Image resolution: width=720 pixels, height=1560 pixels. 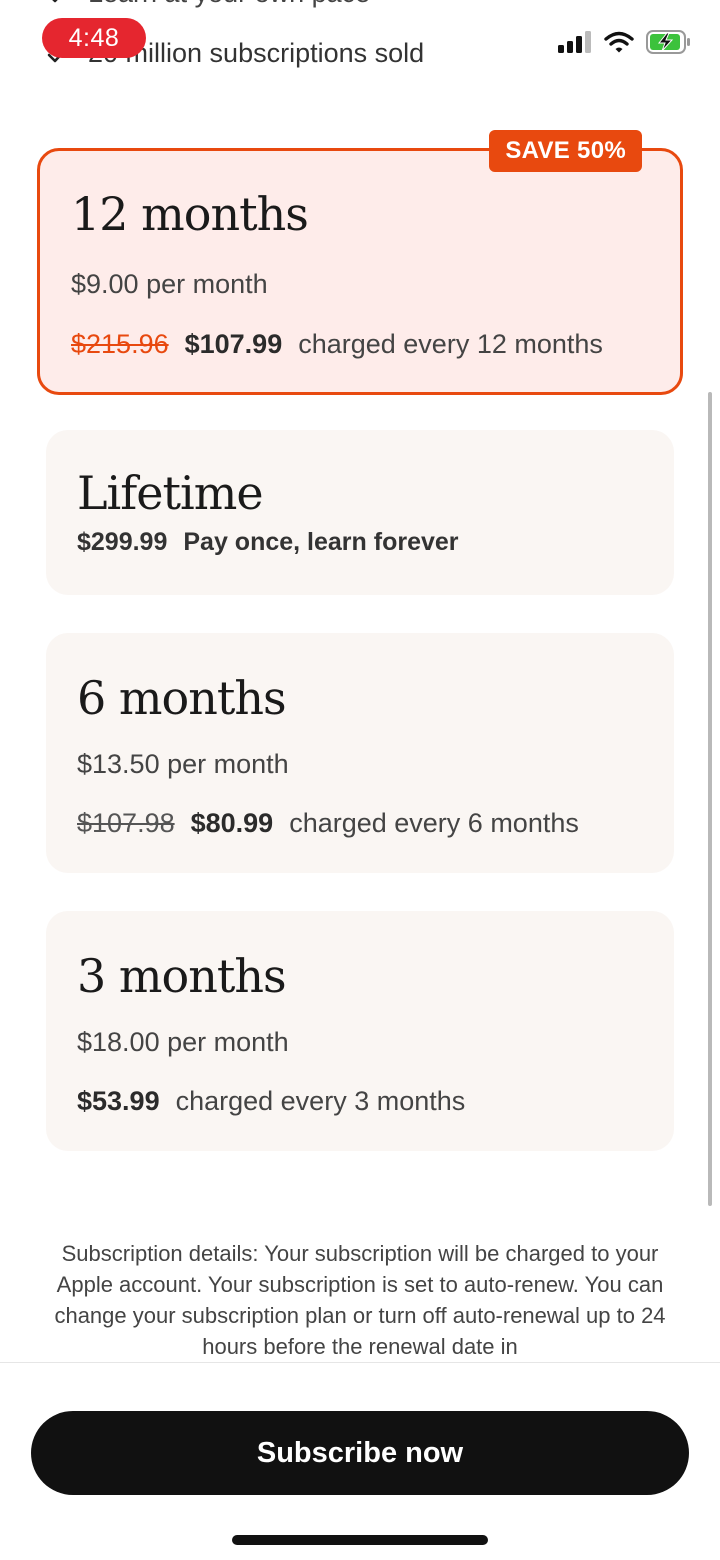 I want to click on plan-price-row: $299.99 Pay once, learn forever, so click(x=268, y=542).